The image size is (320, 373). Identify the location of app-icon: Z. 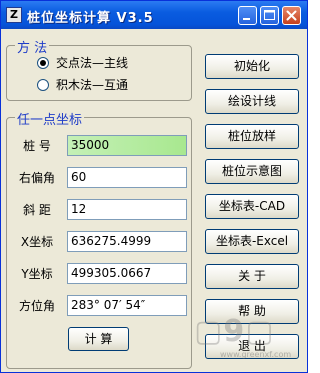
(14, 15).